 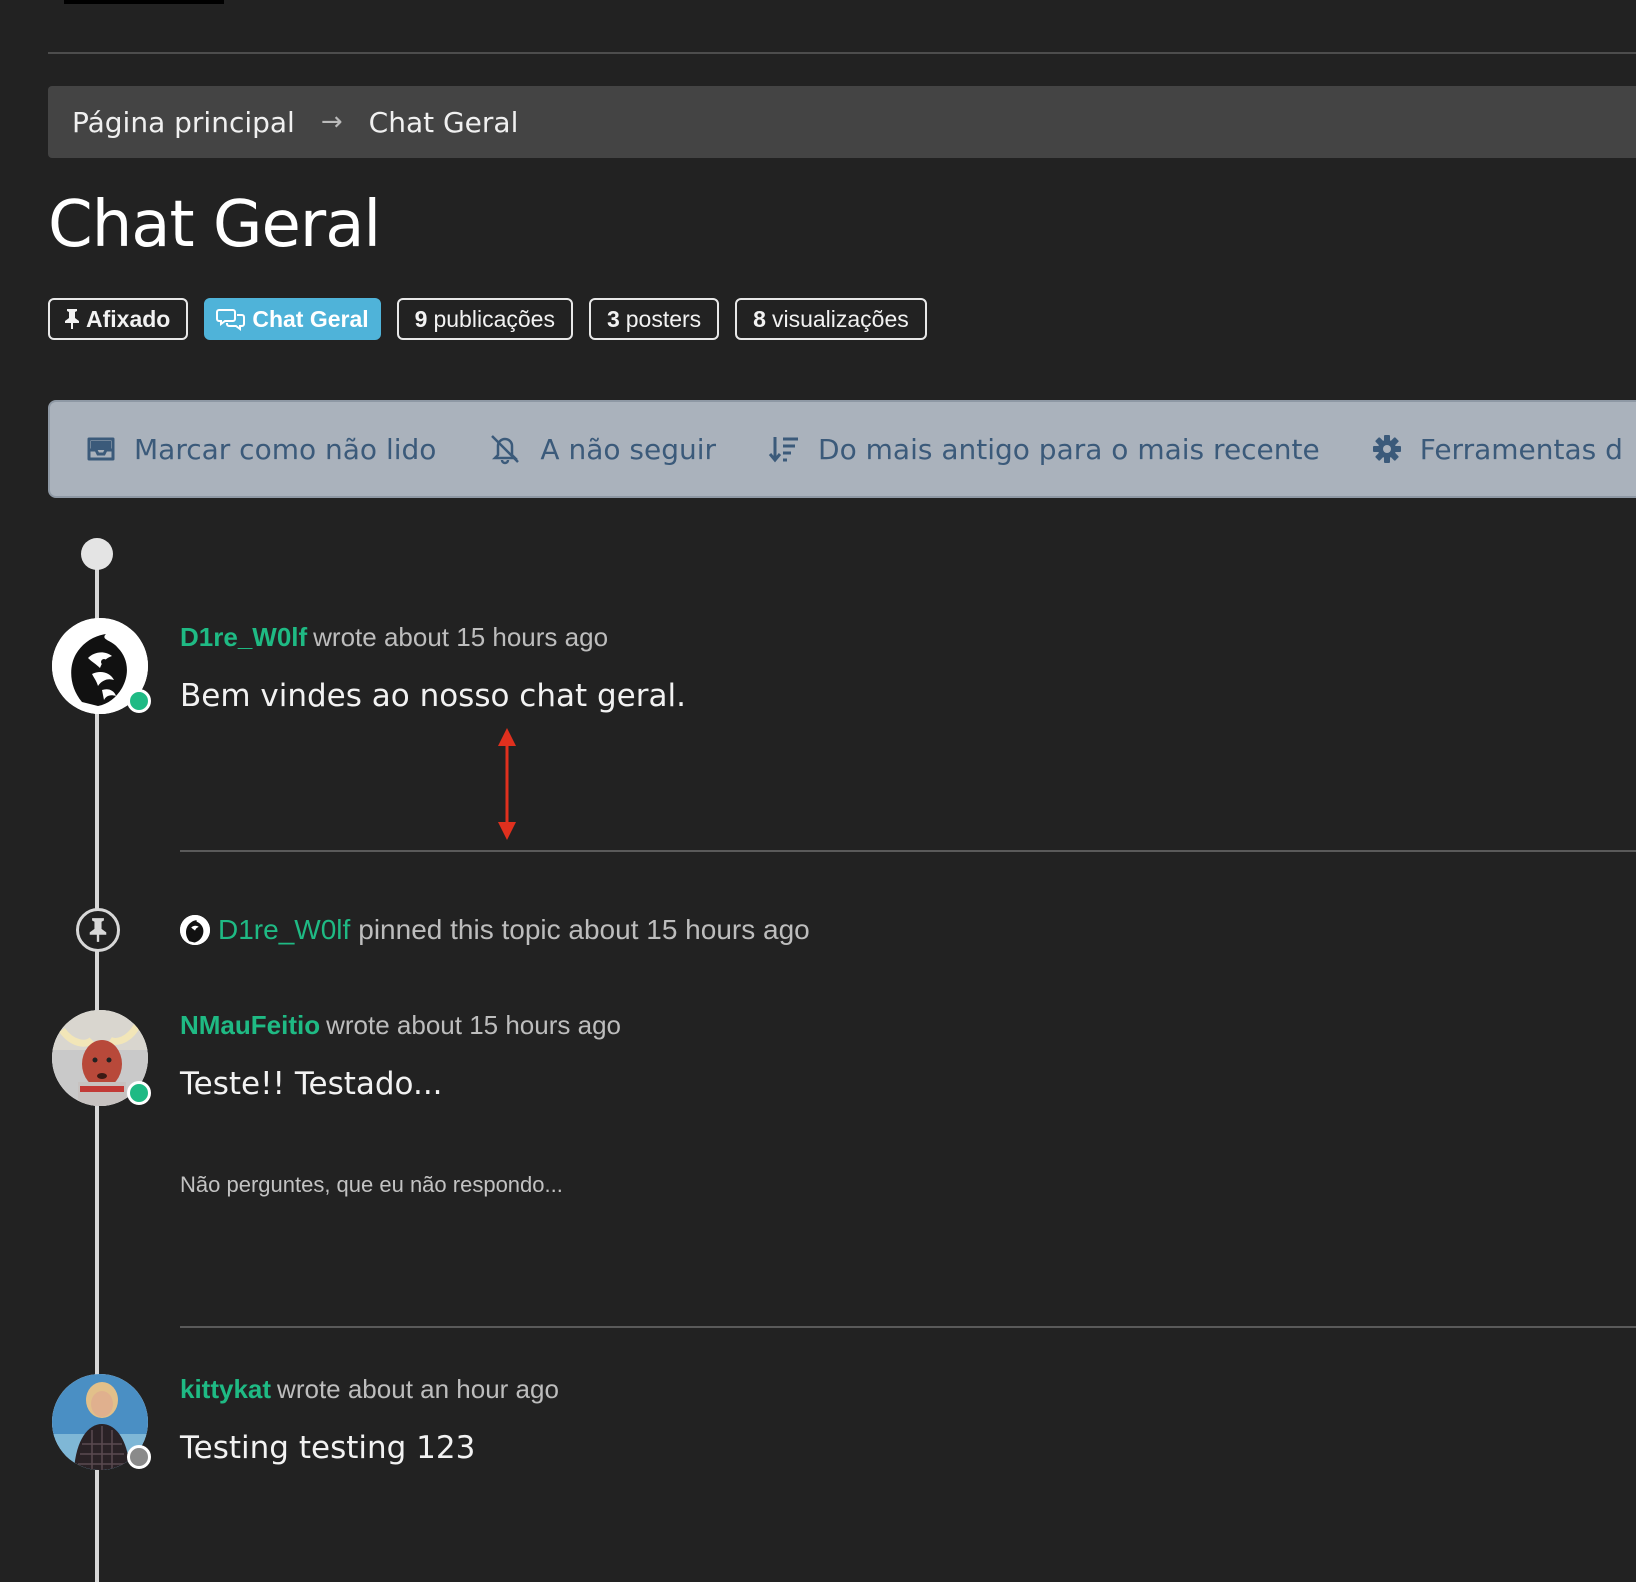 I want to click on posts-count-badge: 9 publicações, so click(x=484, y=319).